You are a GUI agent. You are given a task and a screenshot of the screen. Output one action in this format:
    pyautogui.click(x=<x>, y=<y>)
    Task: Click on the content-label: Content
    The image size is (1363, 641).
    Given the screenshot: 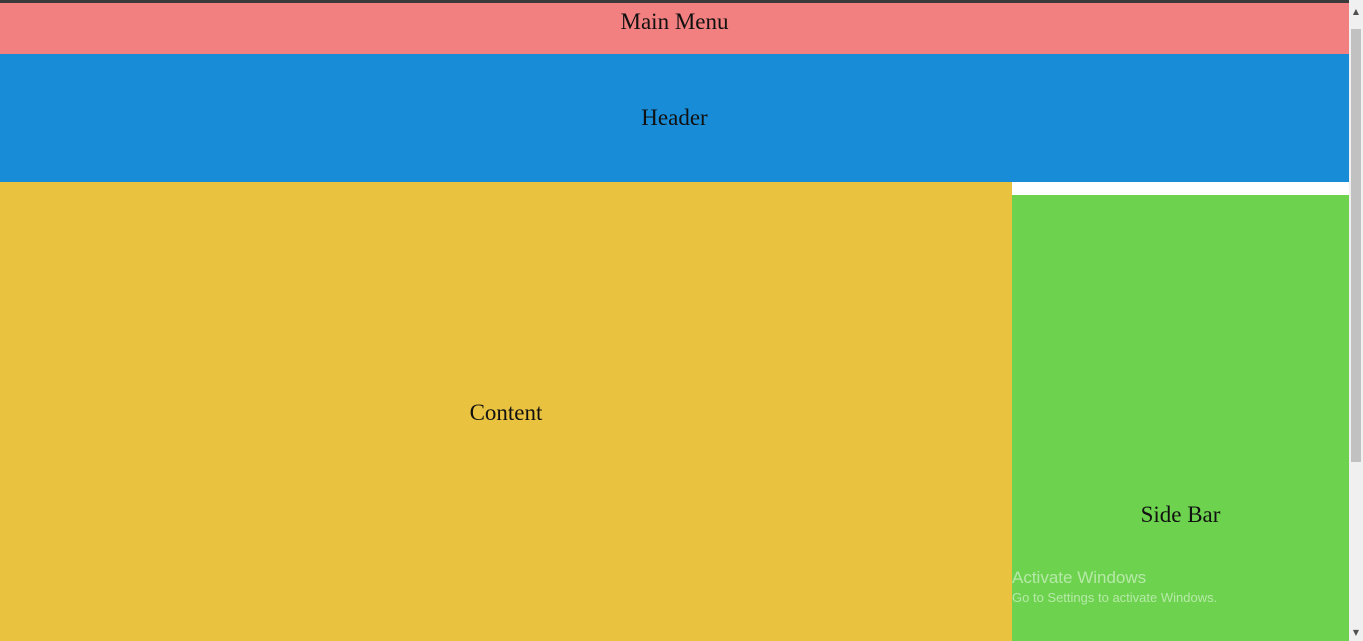 What is the action you would take?
    pyautogui.click(x=506, y=412)
    